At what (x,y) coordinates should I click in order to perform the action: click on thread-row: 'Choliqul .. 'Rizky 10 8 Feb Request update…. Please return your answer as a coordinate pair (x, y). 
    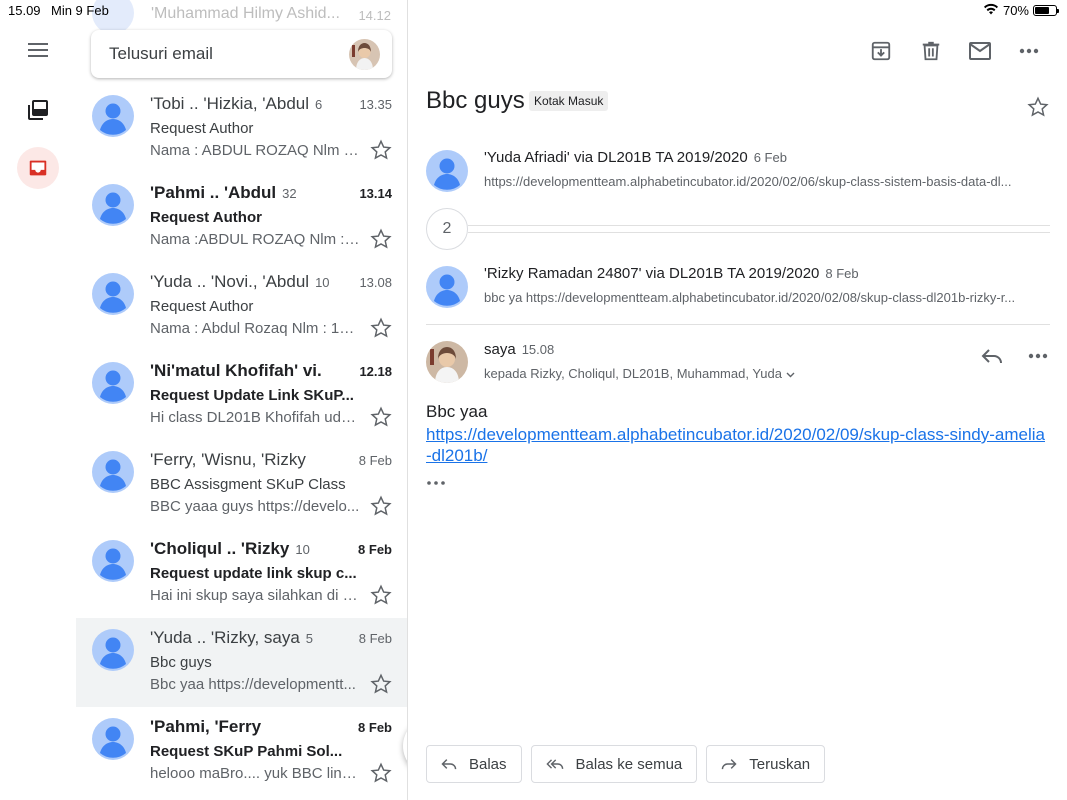
    Looking at the image, I should click on (241, 573).